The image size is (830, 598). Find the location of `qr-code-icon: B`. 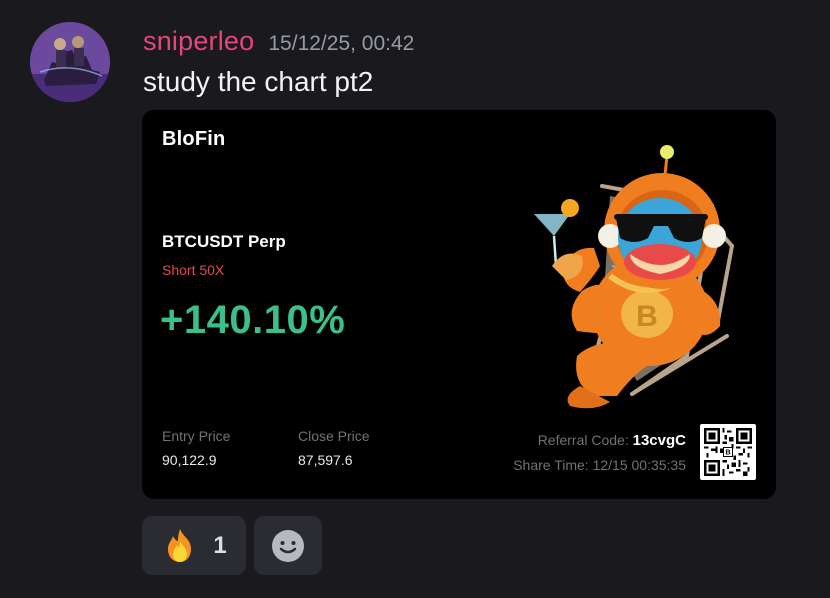

qr-code-icon: B is located at coordinates (728, 452).